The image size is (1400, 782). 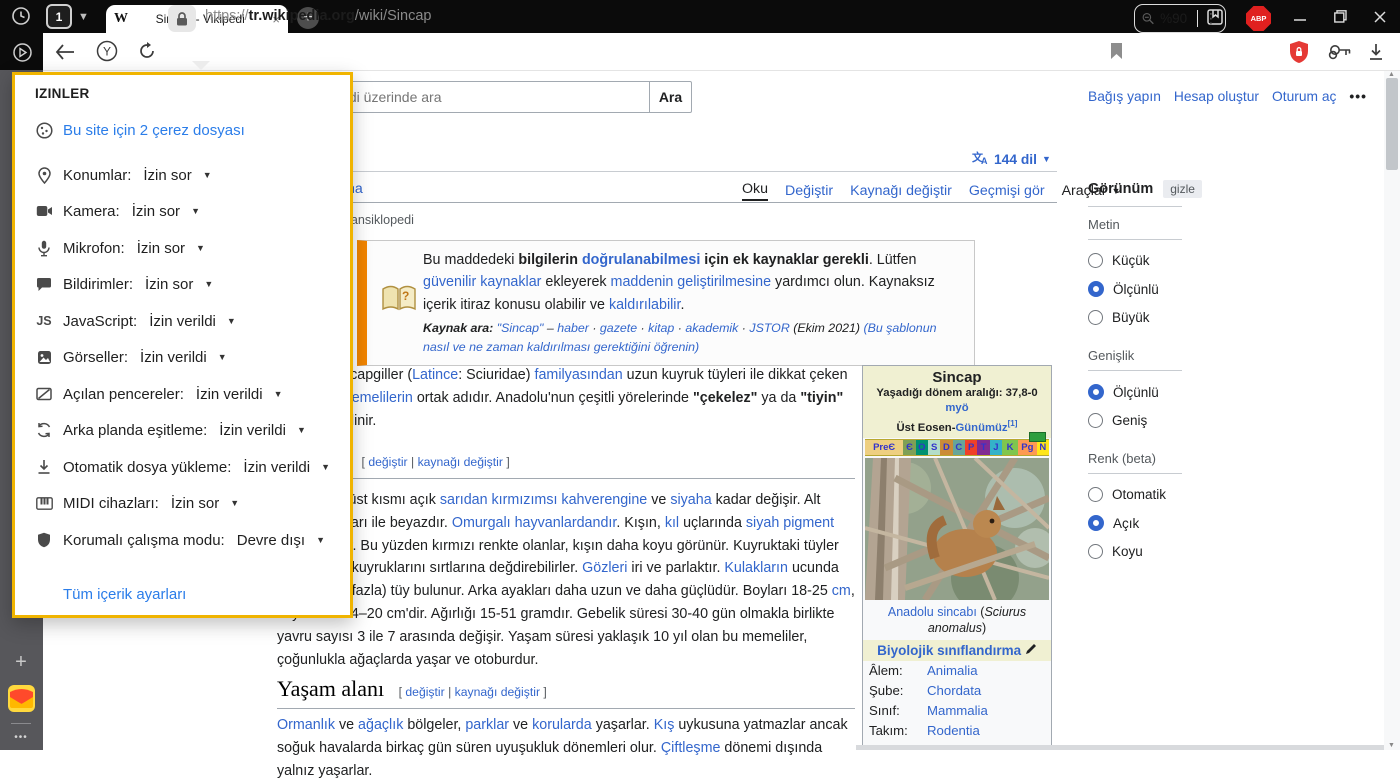 I want to click on zoom-control: %90 ⋮, so click(x=1180, y=18).